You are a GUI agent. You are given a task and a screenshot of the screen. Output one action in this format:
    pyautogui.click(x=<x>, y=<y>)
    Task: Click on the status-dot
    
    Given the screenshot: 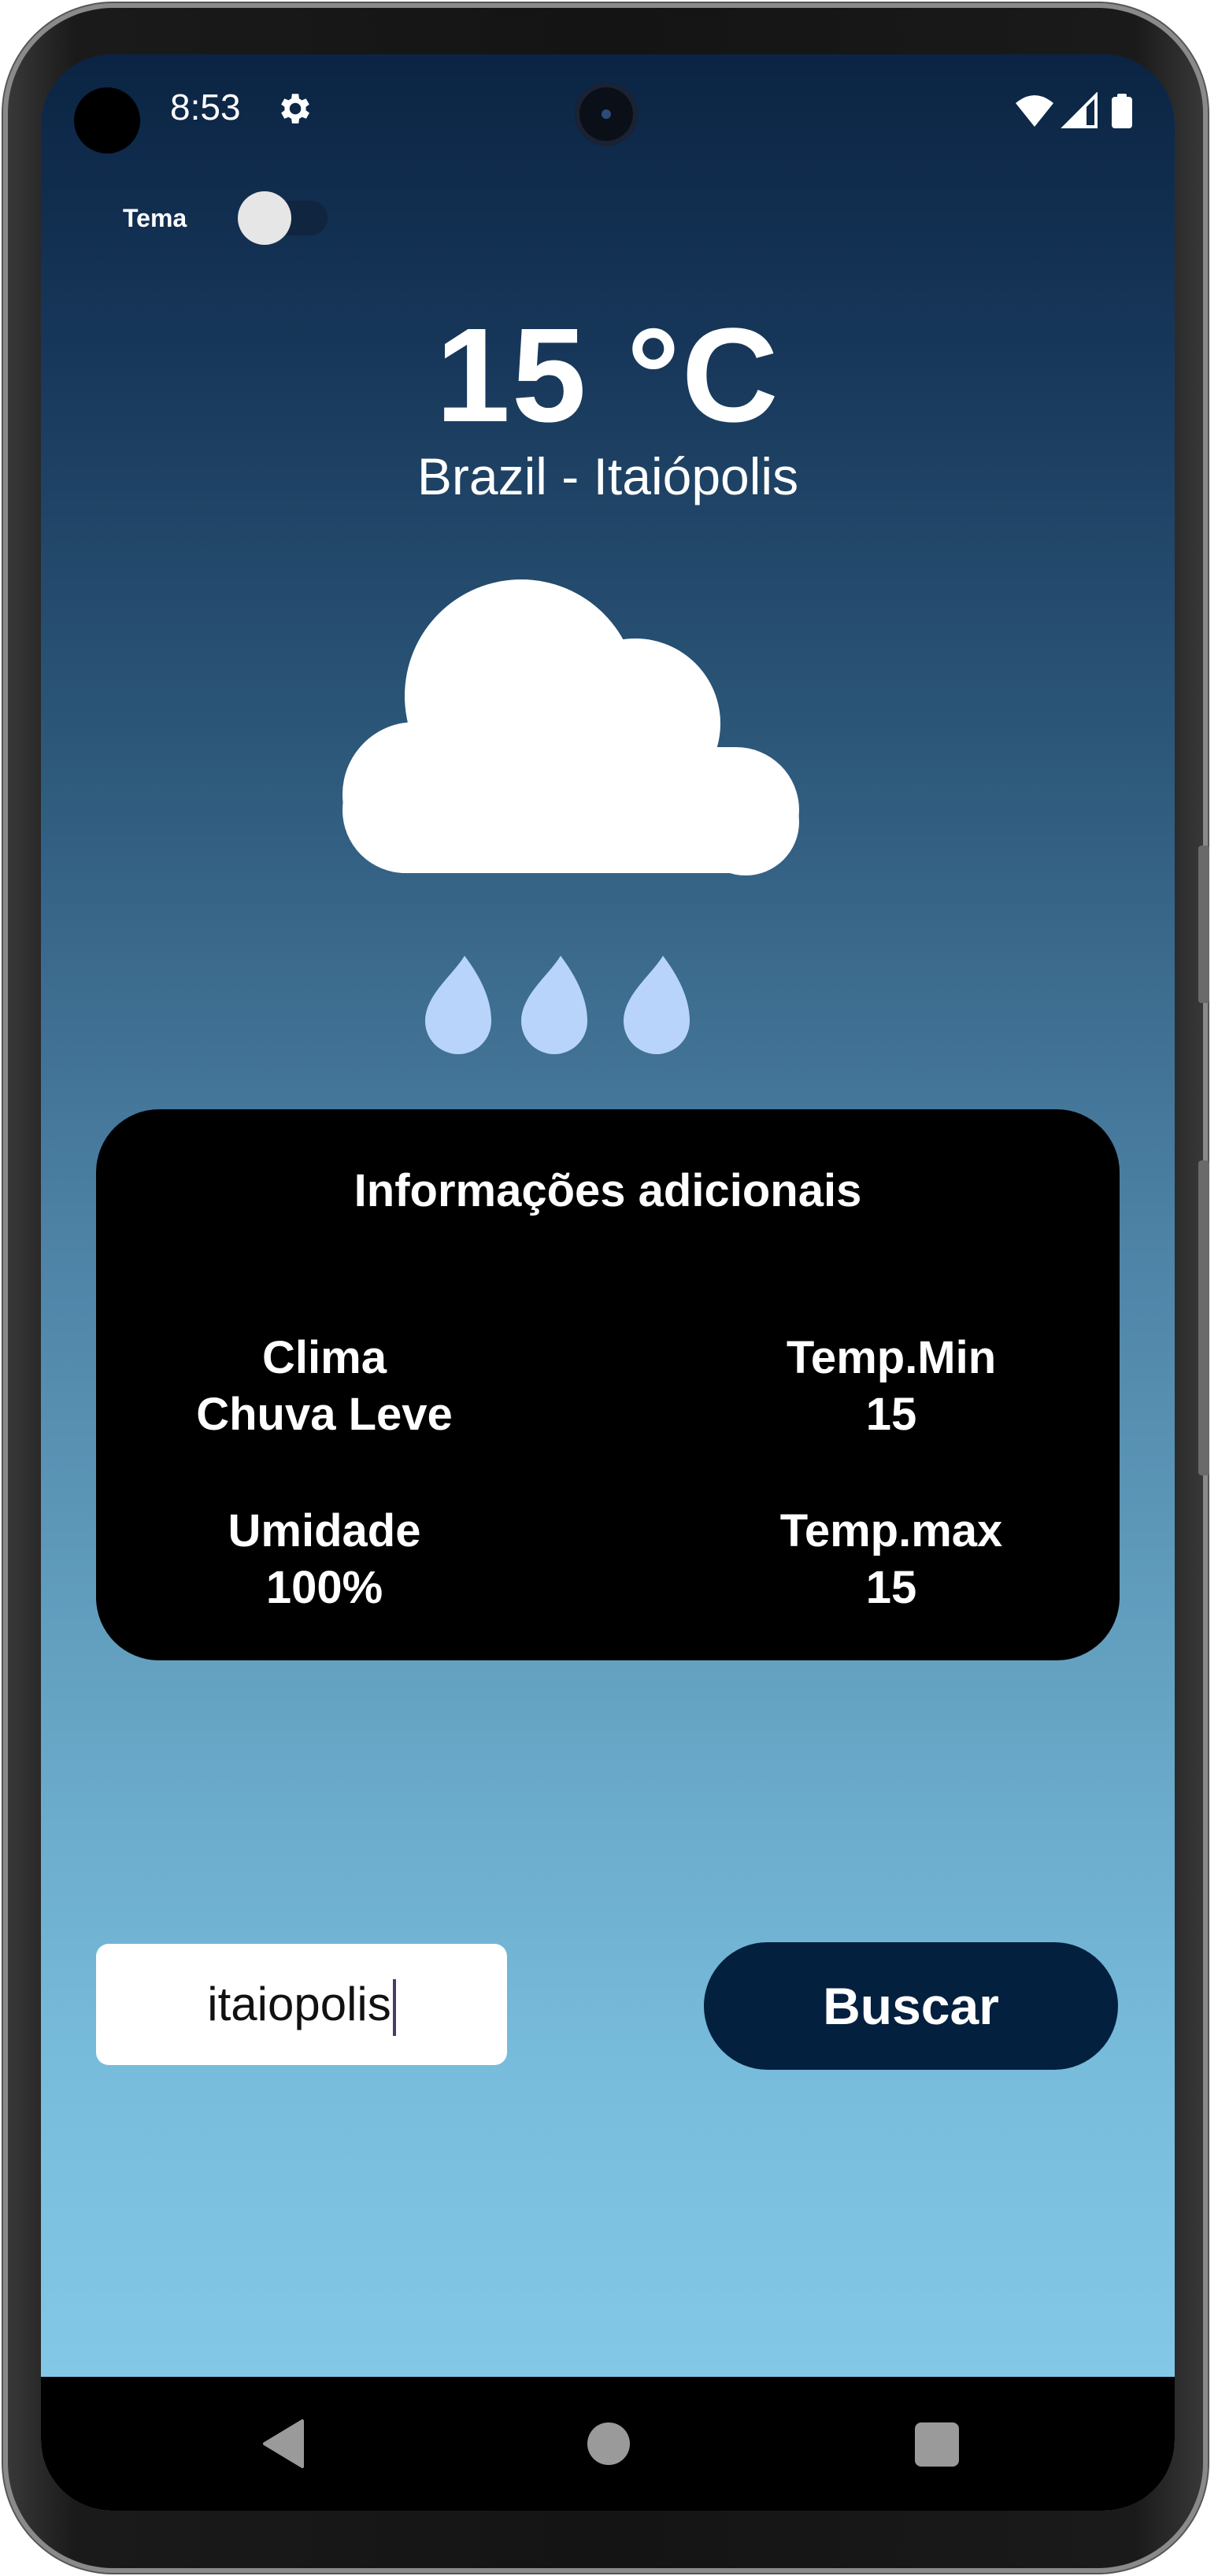 What is the action you would take?
    pyautogui.click(x=107, y=120)
    